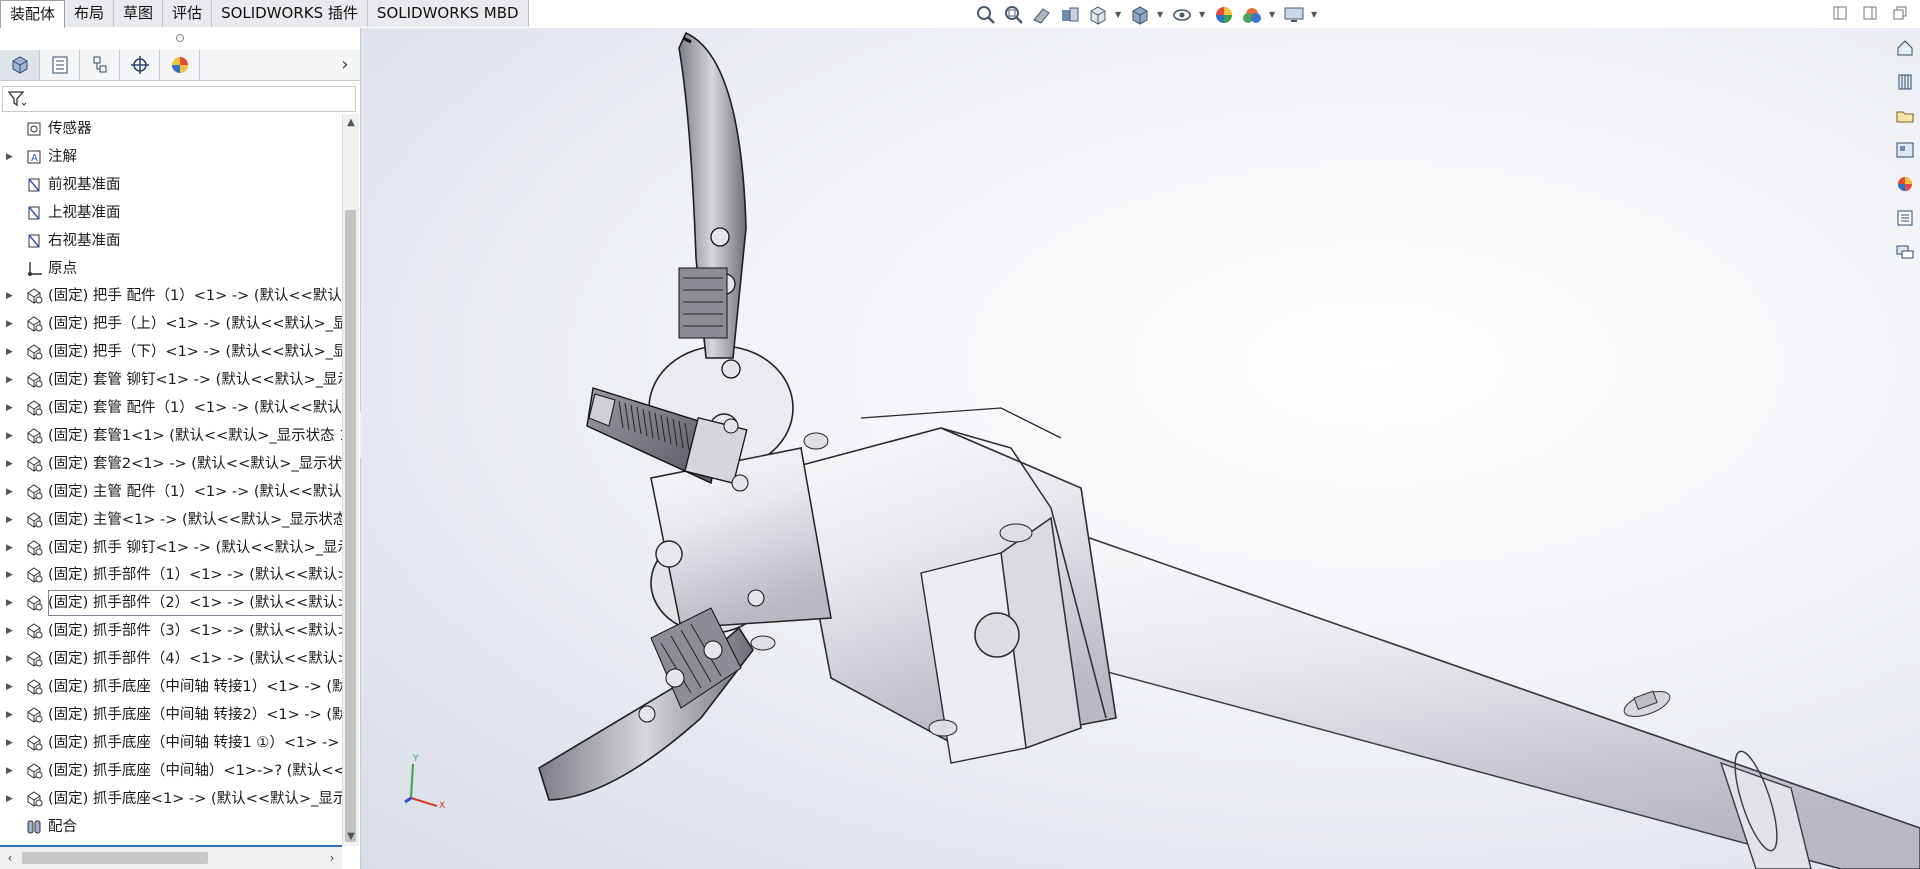  Describe the element at coordinates (1905, 150) in the screenshot. I see `view-palette-icon` at that location.